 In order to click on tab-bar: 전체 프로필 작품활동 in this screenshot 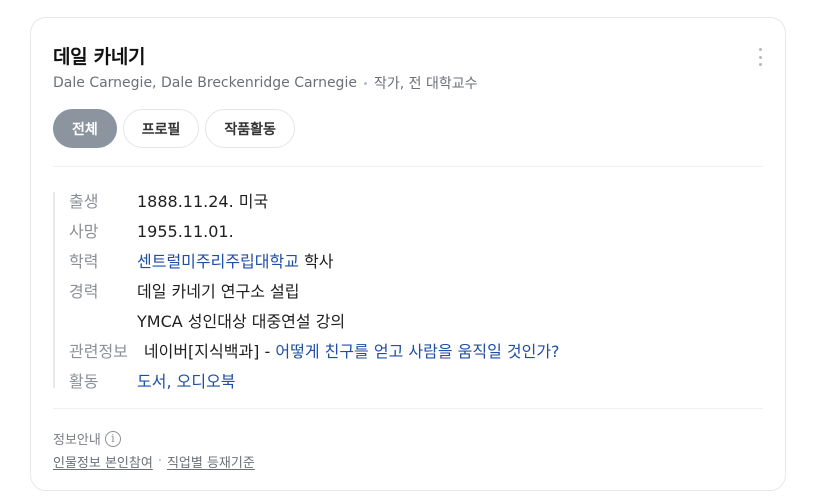, I will do `click(174, 128)`.